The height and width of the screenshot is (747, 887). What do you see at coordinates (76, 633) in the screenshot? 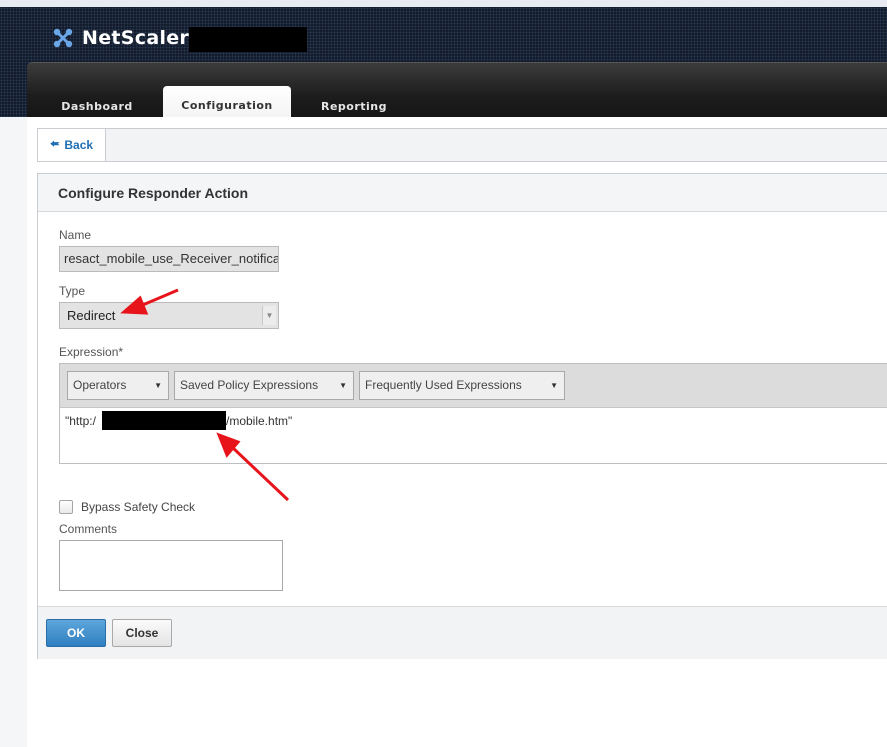
I see `ok-button: OK` at bounding box center [76, 633].